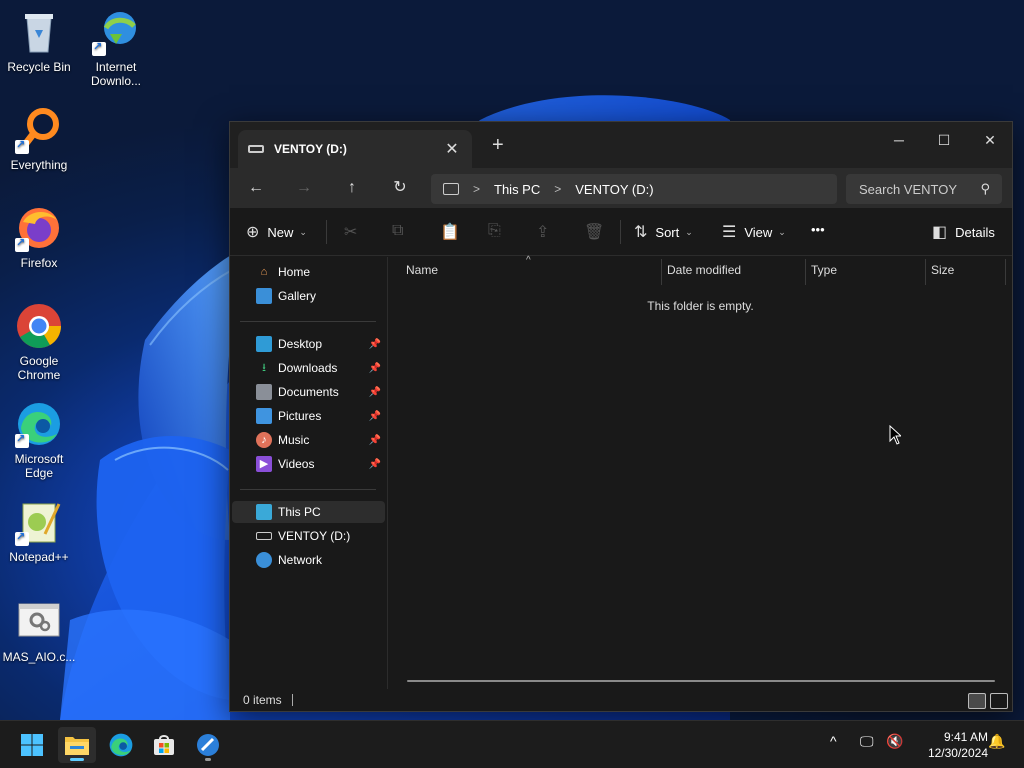  Describe the element at coordinates (308, 416) in the screenshot. I see `nav-item-pictures: Pictures 📌` at that location.